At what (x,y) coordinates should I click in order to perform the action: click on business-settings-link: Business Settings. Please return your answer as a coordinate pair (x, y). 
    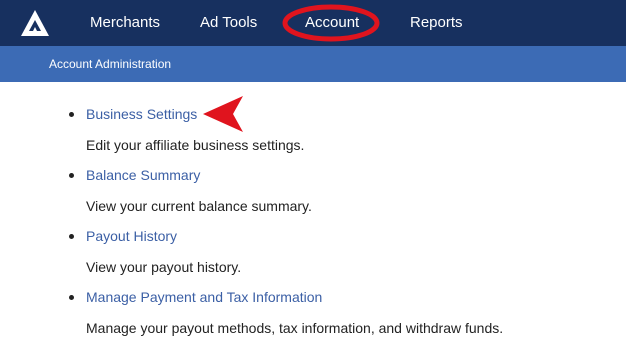
    Looking at the image, I should click on (141, 114).